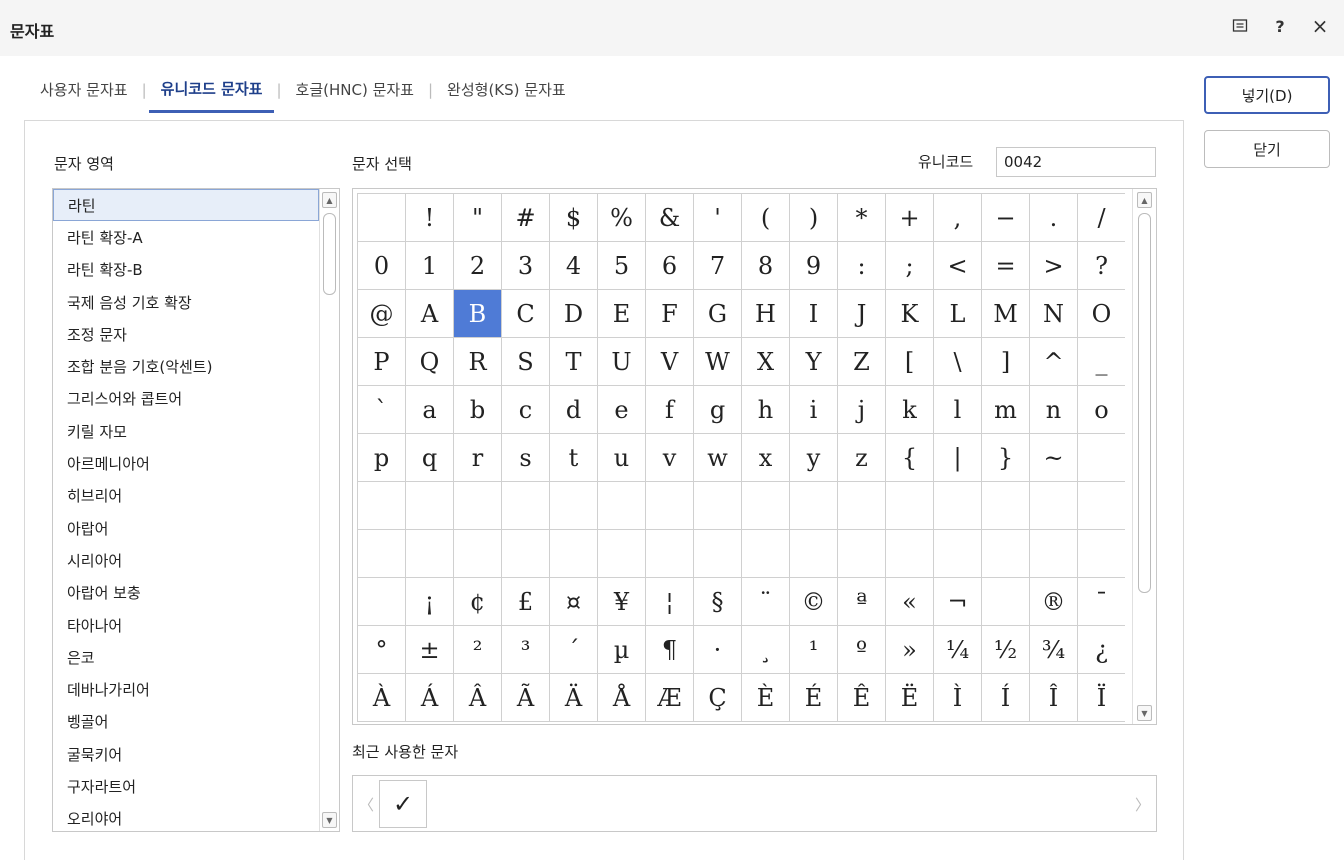 The width and height of the screenshot is (1344, 860). I want to click on char-cell: ¢, so click(478, 602).